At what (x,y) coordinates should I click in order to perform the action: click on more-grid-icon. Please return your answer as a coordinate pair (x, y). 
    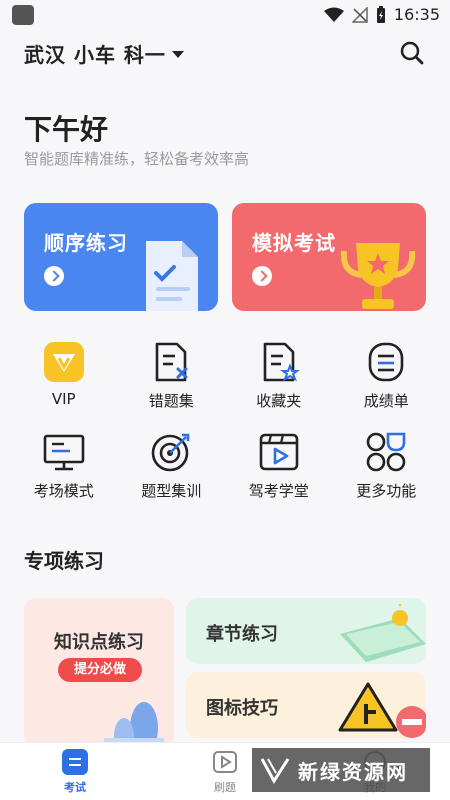
    Looking at the image, I should click on (386, 452).